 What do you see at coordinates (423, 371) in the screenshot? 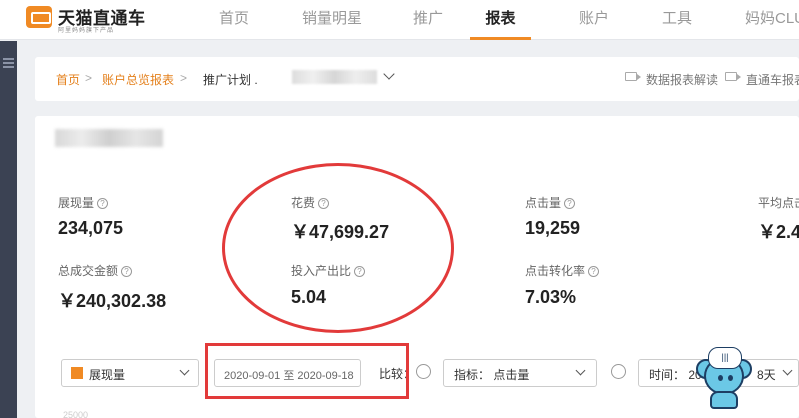
I see `compare-radio` at bounding box center [423, 371].